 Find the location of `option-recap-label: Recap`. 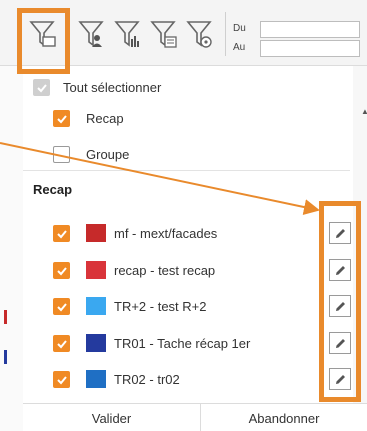

option-recap-label: Recap is located at coordinates (105, 118).